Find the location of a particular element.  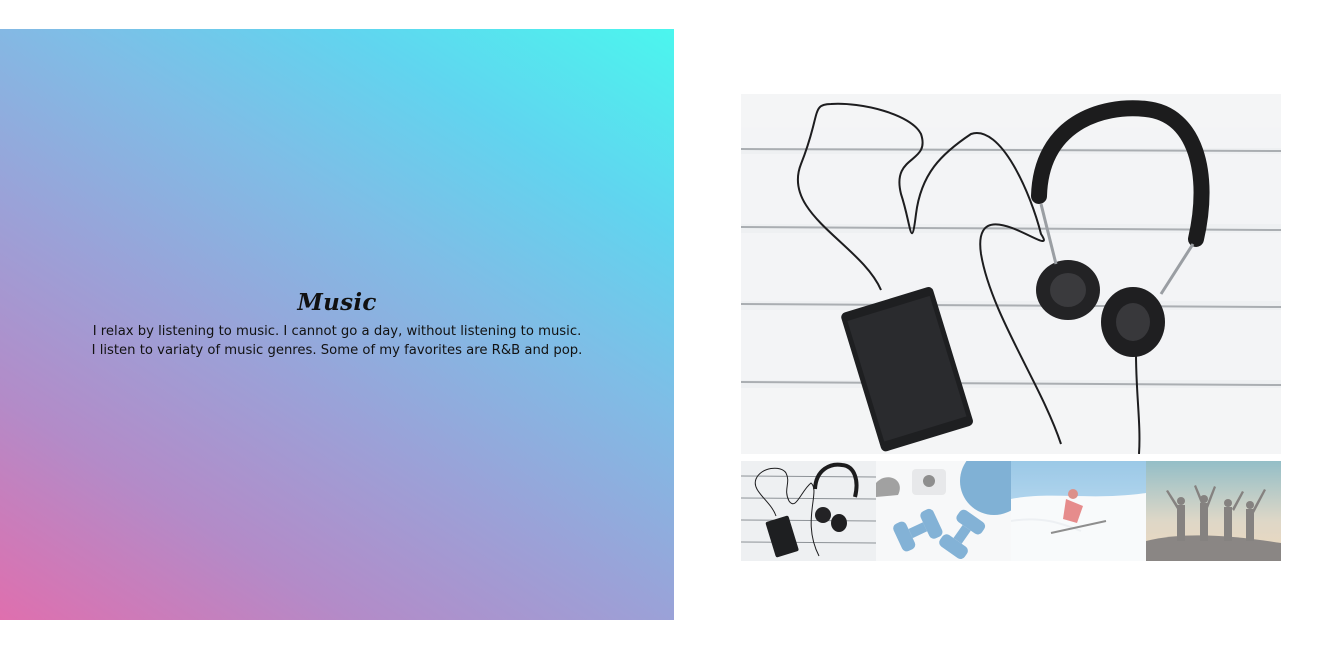

hobby-title: Music is located at coordinates (337, 302).